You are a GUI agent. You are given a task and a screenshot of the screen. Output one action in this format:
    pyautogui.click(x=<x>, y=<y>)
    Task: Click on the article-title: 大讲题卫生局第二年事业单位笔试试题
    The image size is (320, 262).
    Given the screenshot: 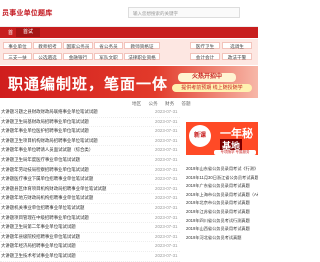 What is the action you would take?
    pyautogui.click(x=71, y=227)
    